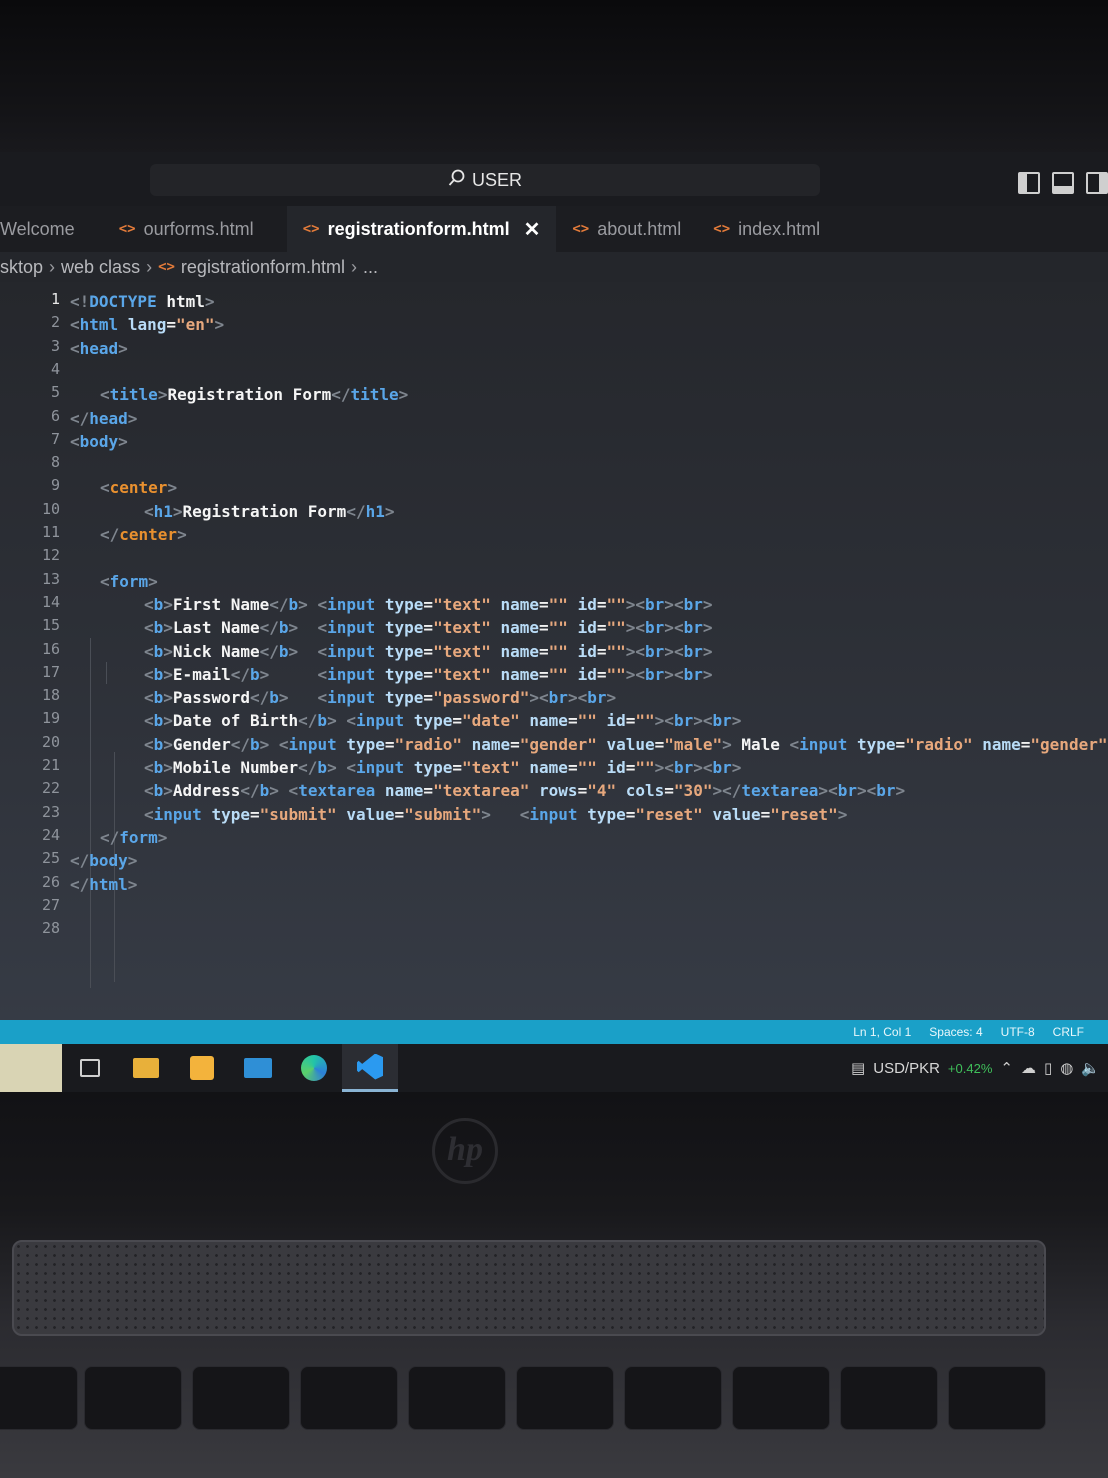  Describe the element at coordinates (554, 464) in the screenshot. I see `code-line: 8` at that location.